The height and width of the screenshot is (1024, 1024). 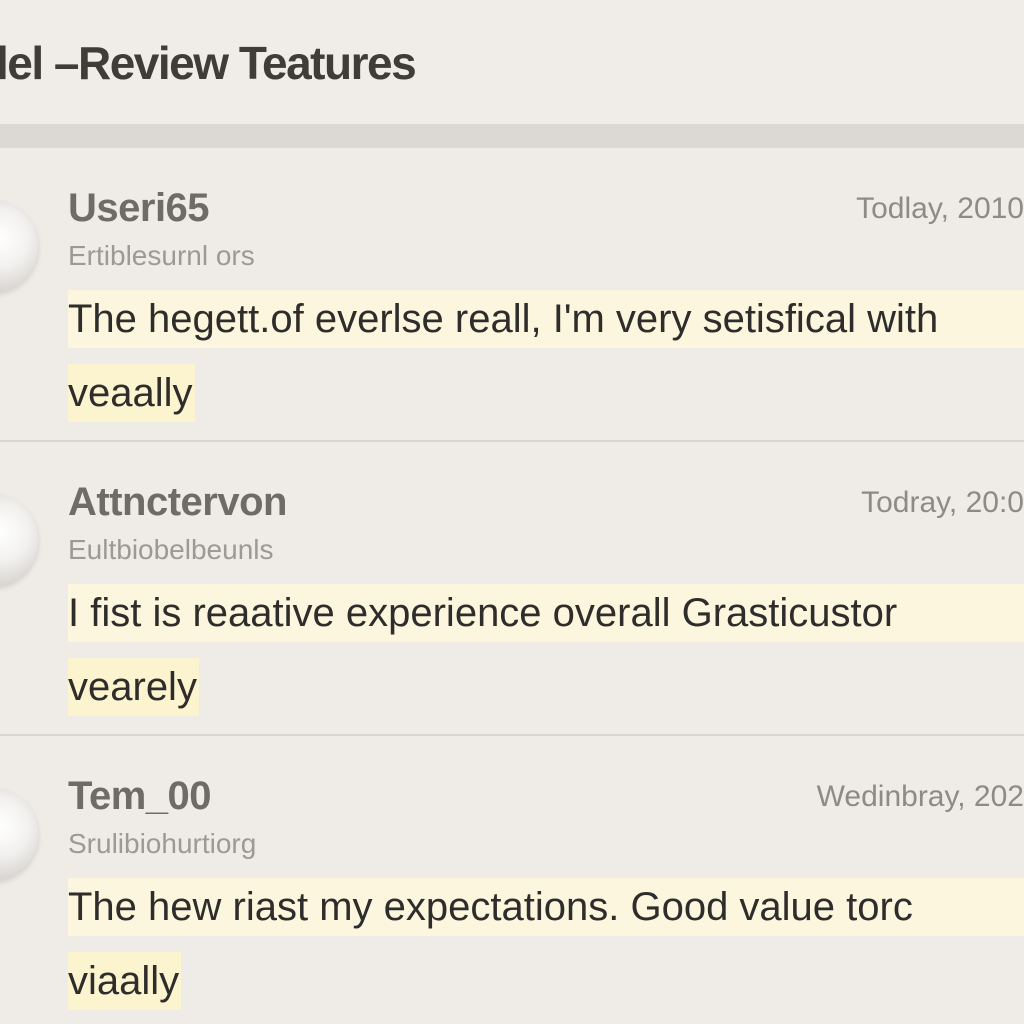 What do you see at coordinates (161, 255) in the screenshot?
I see `review-subtitle: Ertiblesurnl ors` at bounding box center [161, 255].